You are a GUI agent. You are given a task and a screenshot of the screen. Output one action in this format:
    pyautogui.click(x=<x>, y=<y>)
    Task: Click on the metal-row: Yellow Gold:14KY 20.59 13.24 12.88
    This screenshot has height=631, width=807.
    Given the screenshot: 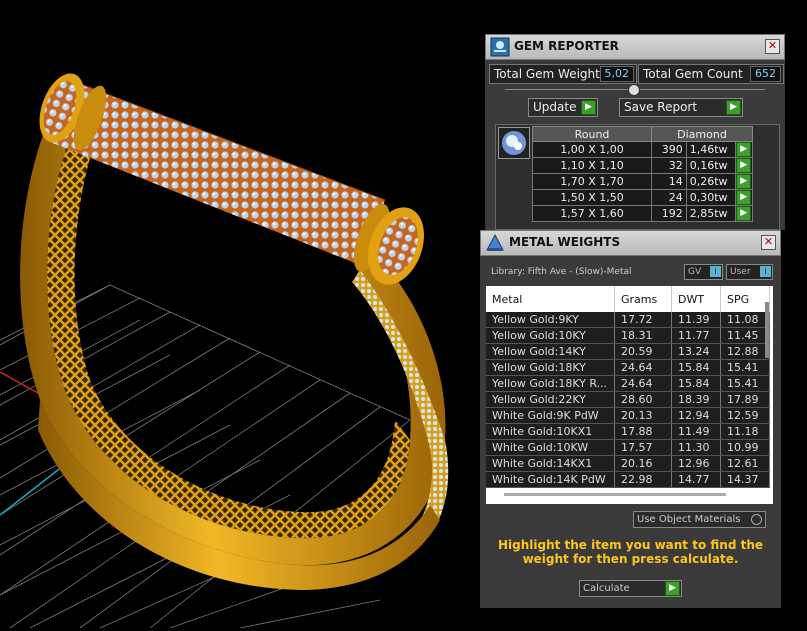 What is the action you would take?
    pyautogui.click(x=628, y=351)
    